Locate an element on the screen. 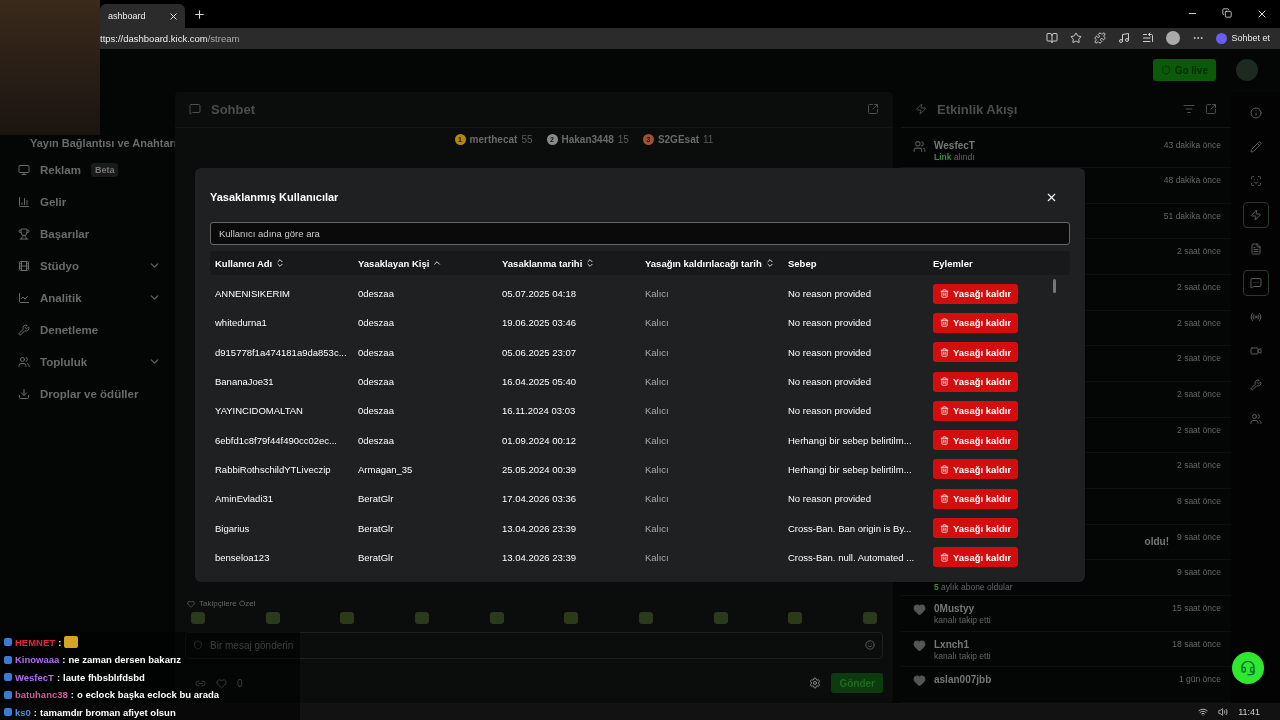 This screenshot has height=720, width=1280. browser-tab: ashboard is located at coordinates (142, 16).